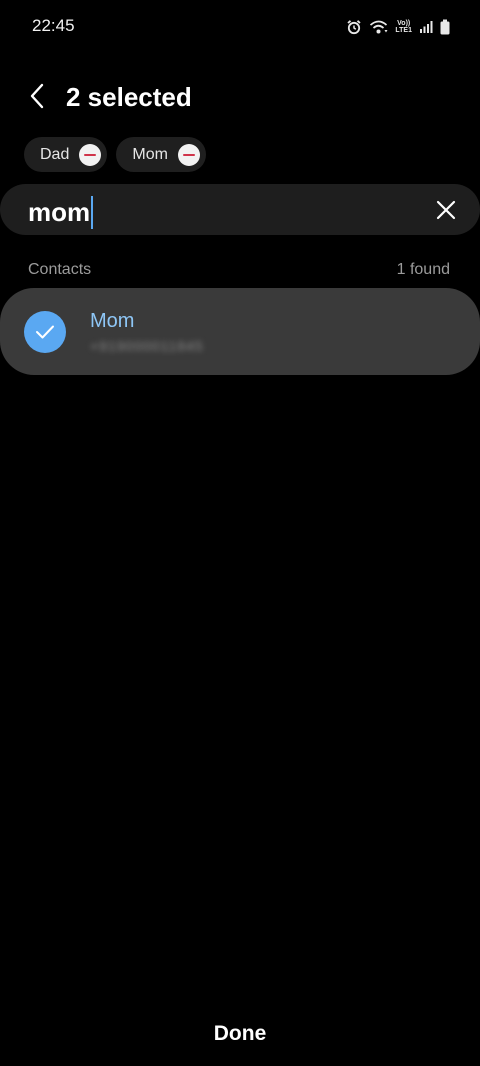 This screenshot has width=480, height=1066. Describe the element at coordinates (378, 27) in the screenshot. I see `wifi-icon` at that location.